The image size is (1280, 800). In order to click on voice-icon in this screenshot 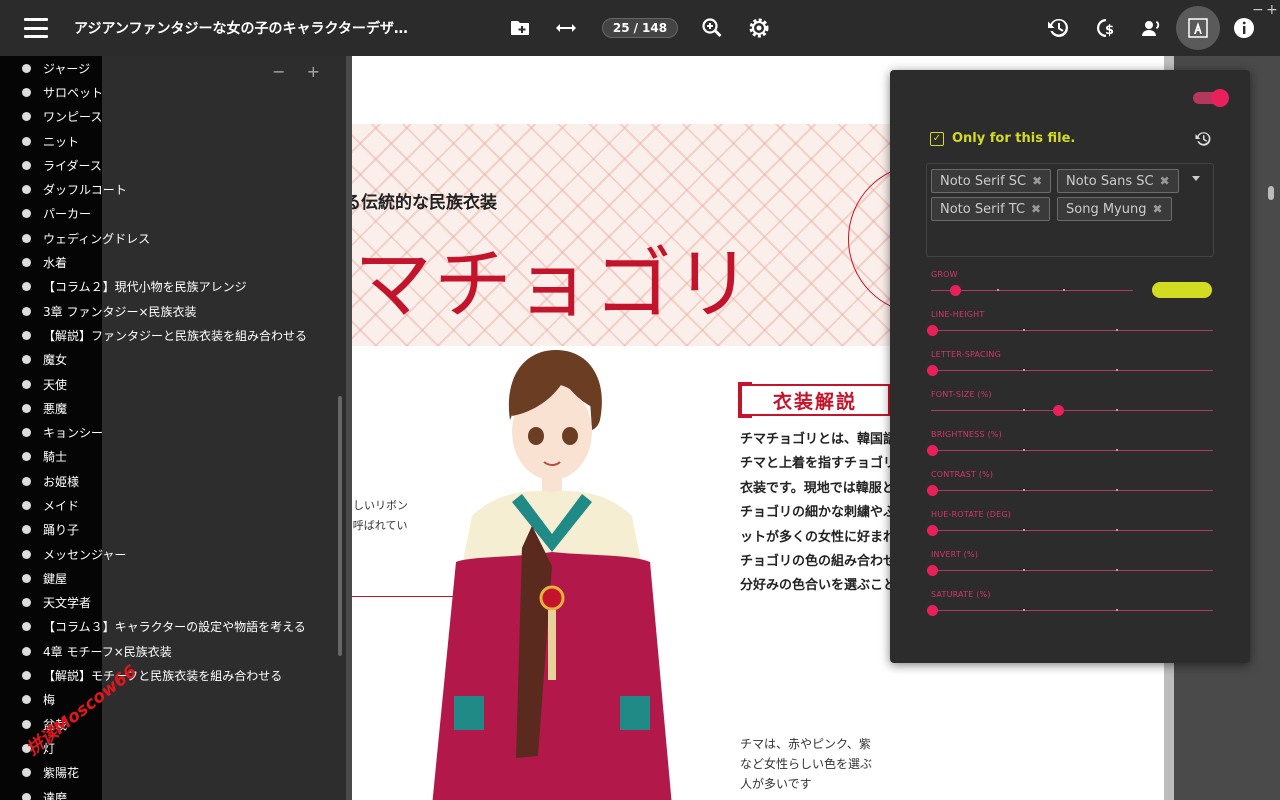, I will do `click(1152, 28)`.